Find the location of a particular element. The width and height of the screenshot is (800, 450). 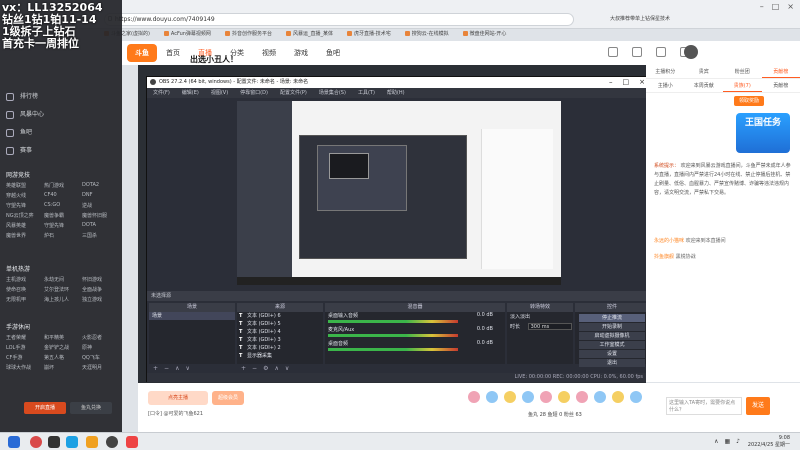

transition-duration-input: 300 ms is located at coordinates (549, 326).